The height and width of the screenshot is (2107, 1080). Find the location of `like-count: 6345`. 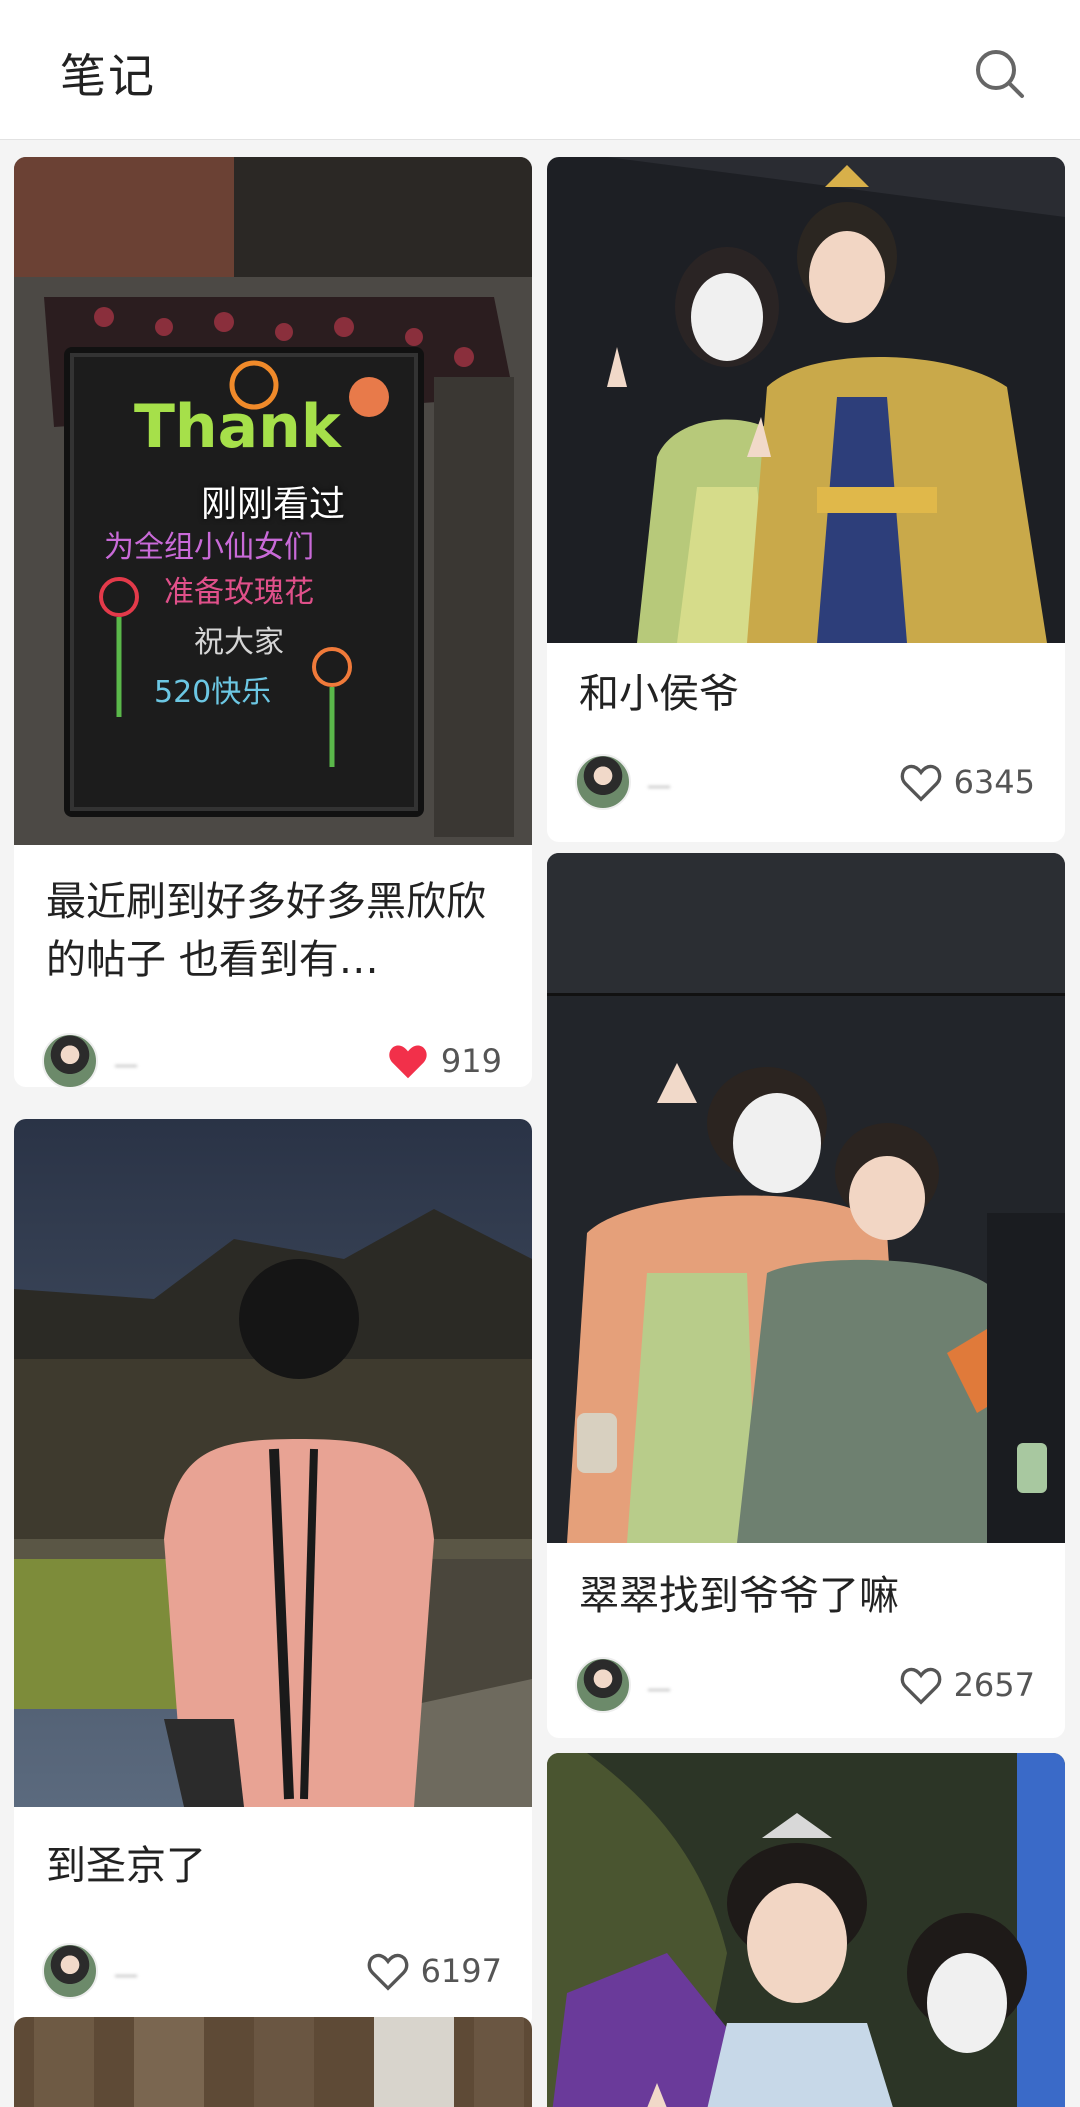

like-count: 6345 is located at coordinates (994, 782).